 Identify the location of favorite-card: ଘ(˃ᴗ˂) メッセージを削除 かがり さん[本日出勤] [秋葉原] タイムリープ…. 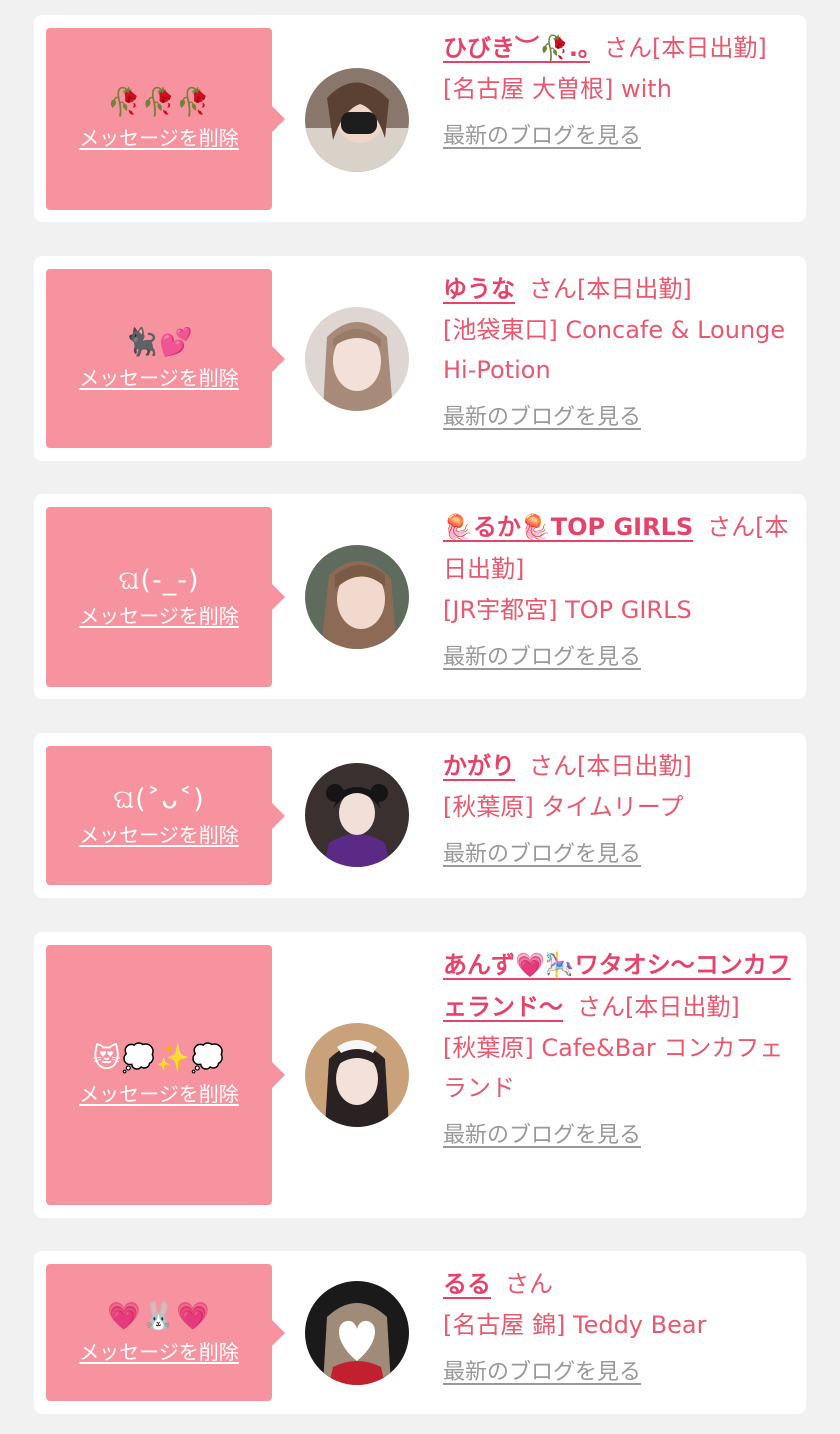
(420, 815).